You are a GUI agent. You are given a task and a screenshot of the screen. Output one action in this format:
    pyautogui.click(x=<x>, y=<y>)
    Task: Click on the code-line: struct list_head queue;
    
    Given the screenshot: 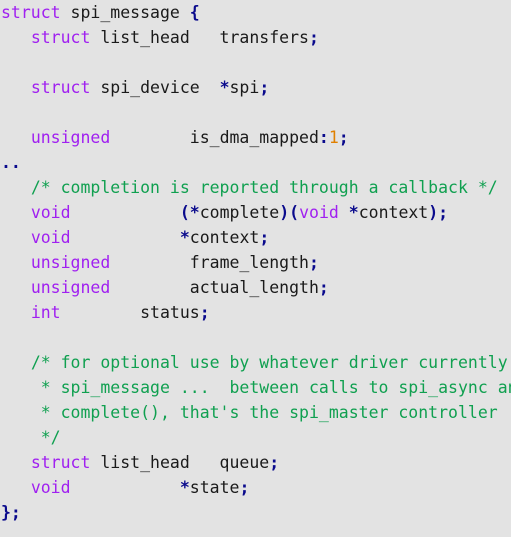 What is the action you would take?
    pyautogui.click(x=255, y=462)
    